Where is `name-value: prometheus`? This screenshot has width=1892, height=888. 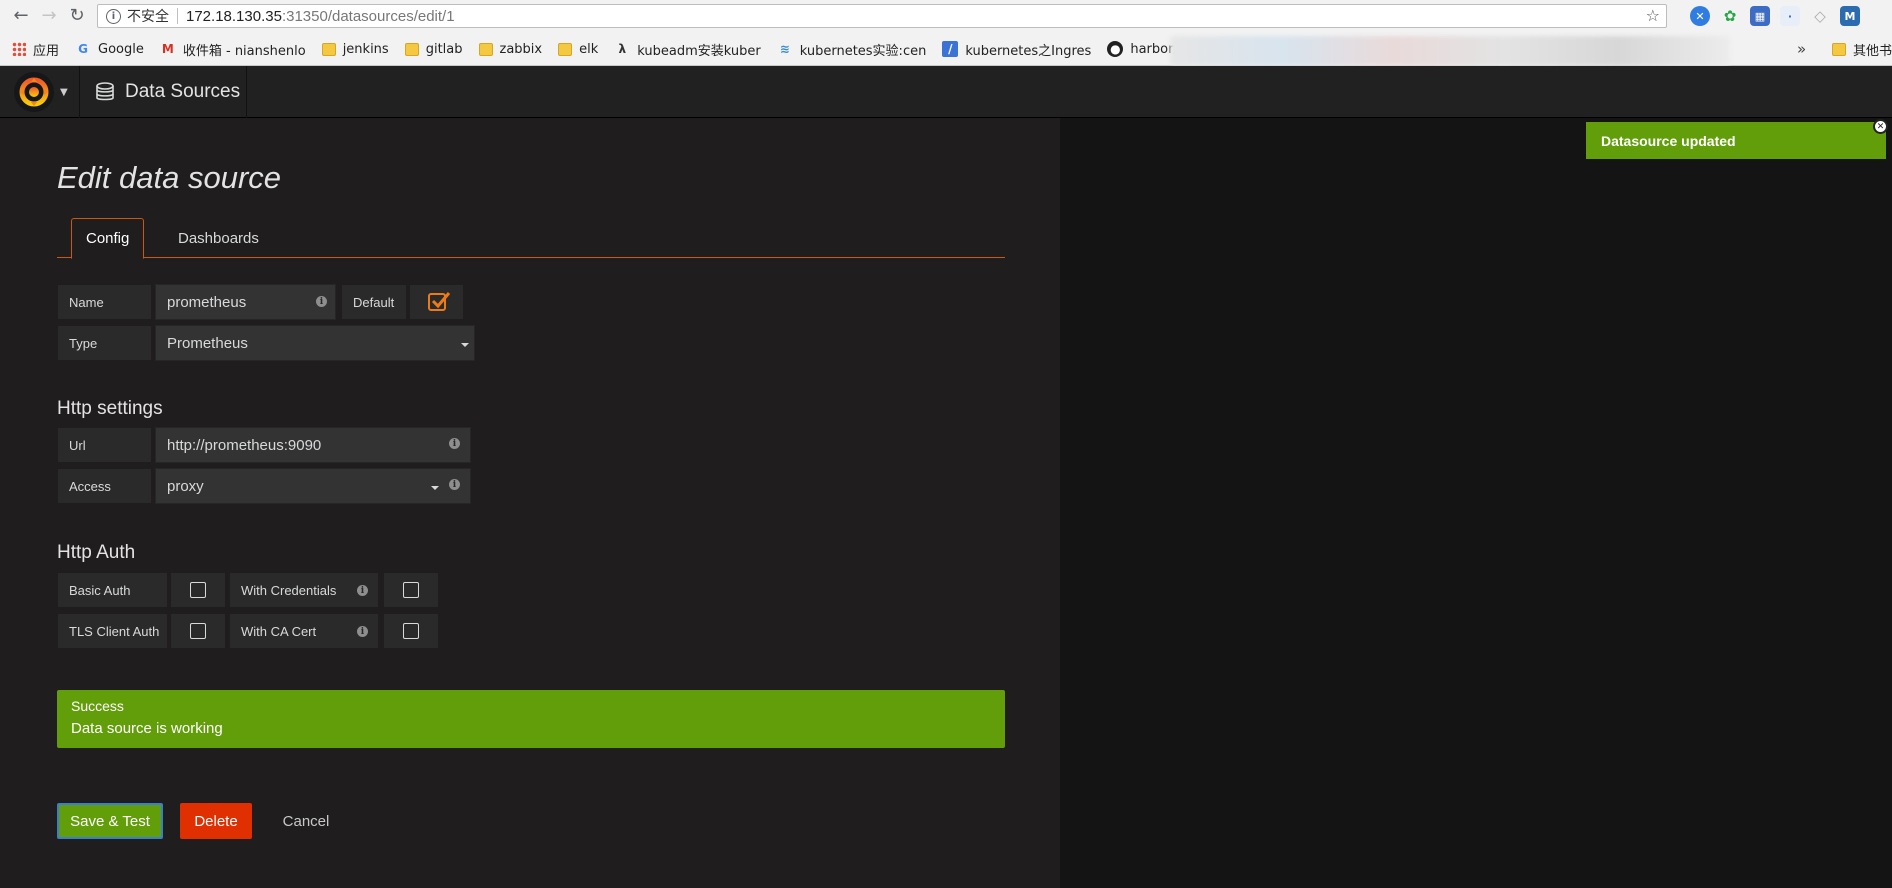
name-value: prometheus is located at coordinates (207, 302).